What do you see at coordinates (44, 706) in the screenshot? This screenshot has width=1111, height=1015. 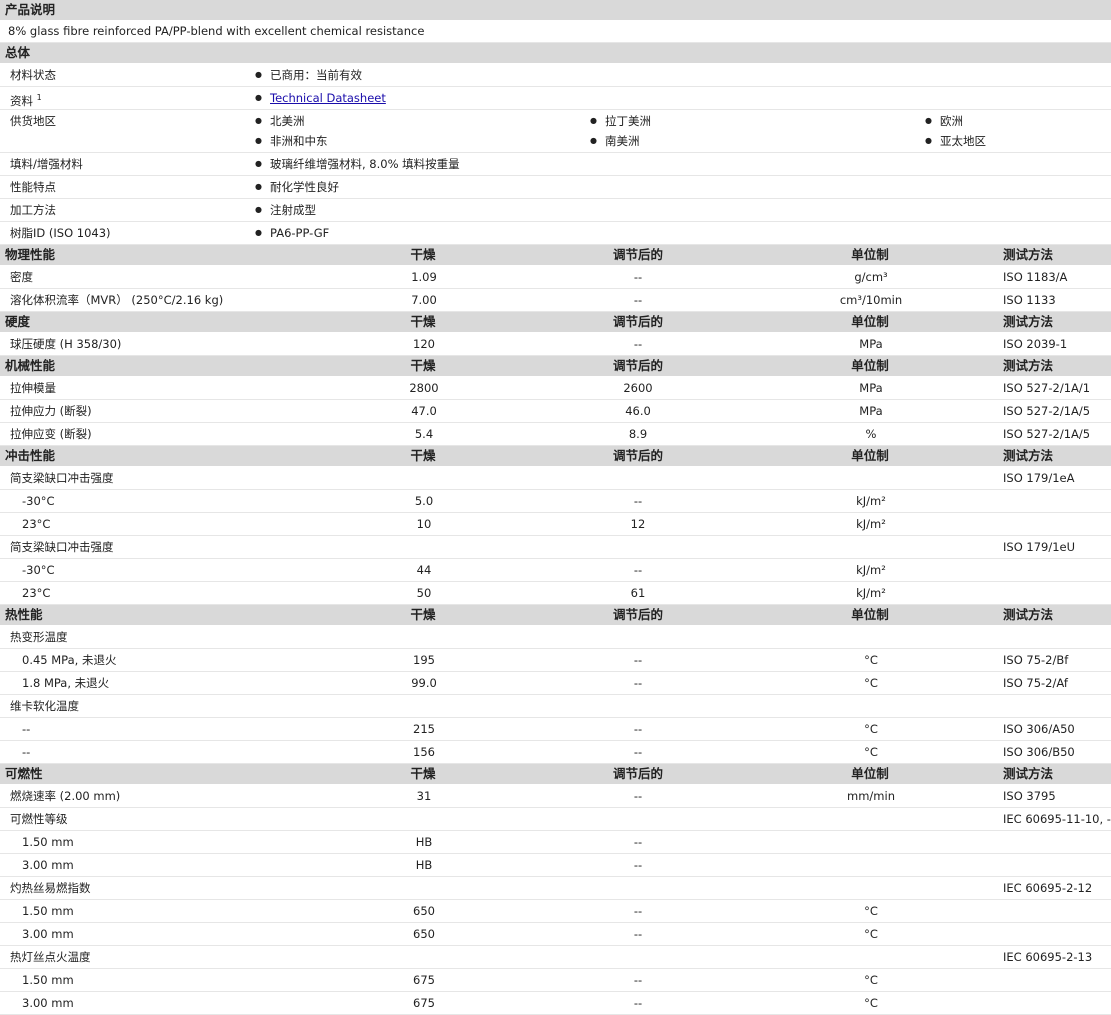 I see `property-name: 维卡软化温度` at bounding box center [44, 706].